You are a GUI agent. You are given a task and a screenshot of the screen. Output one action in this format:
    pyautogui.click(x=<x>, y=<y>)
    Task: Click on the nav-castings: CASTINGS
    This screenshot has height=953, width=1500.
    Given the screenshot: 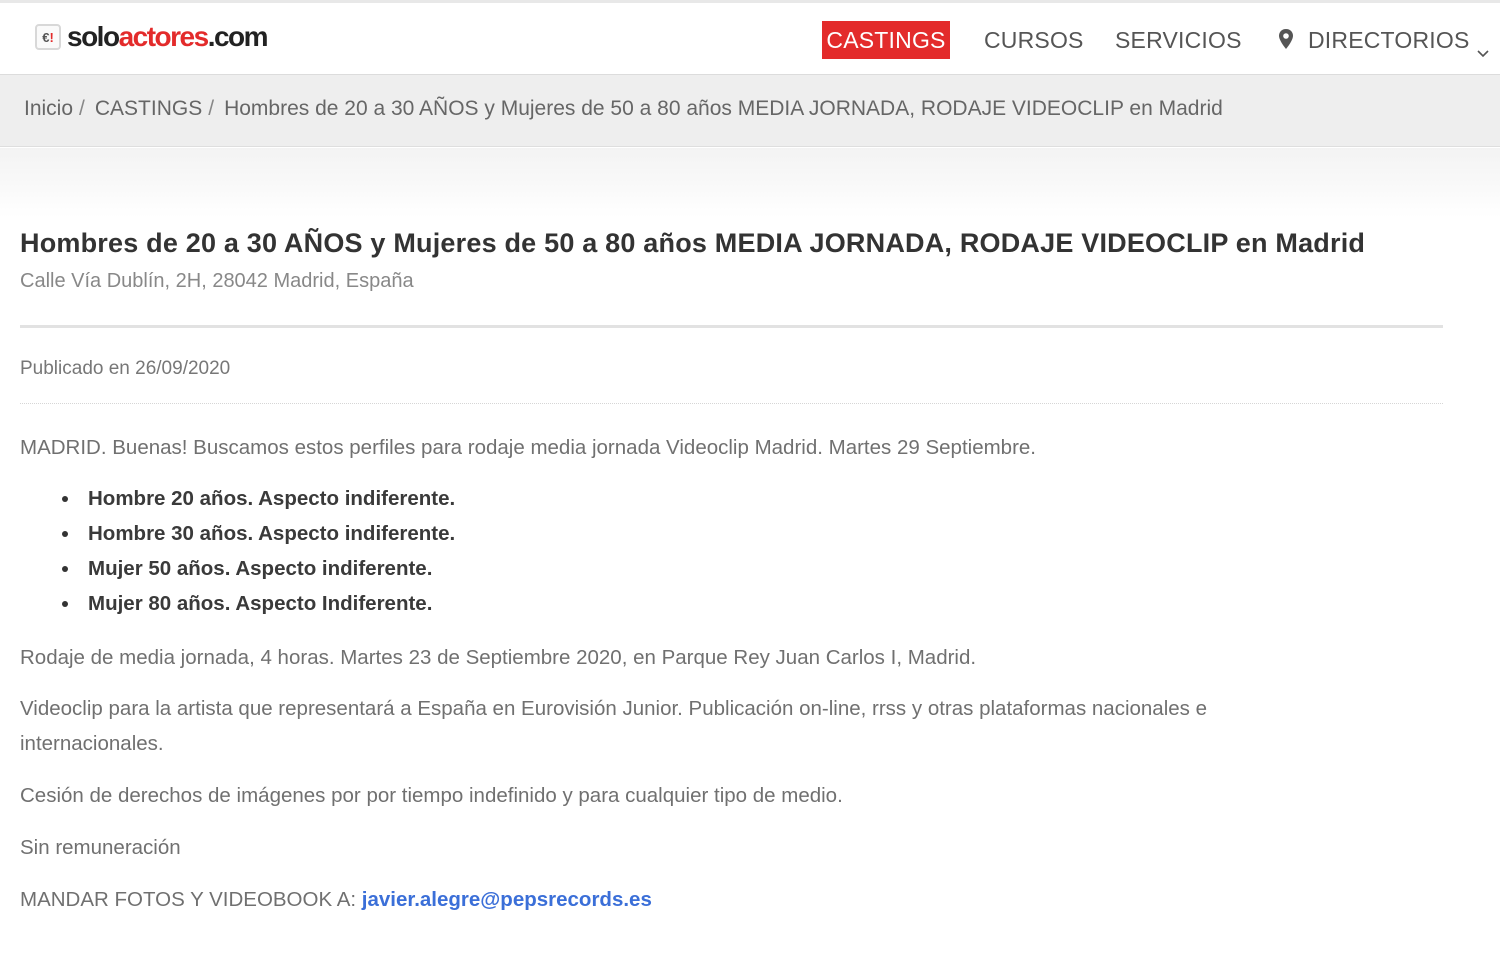 What is the action you would take?
    pyautogui.click(x=886, y=40)
    